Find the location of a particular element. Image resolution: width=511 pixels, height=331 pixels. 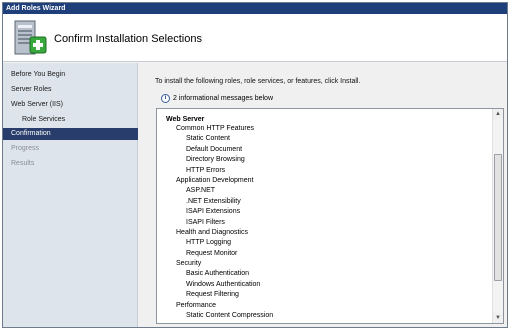

server-add-roles-icon is located at coordinates (30, 37).